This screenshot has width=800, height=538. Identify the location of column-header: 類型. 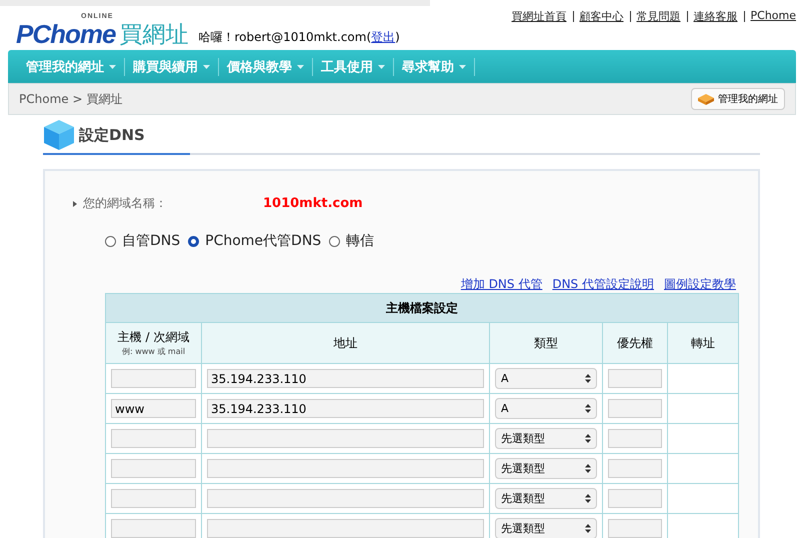
(546, 343).